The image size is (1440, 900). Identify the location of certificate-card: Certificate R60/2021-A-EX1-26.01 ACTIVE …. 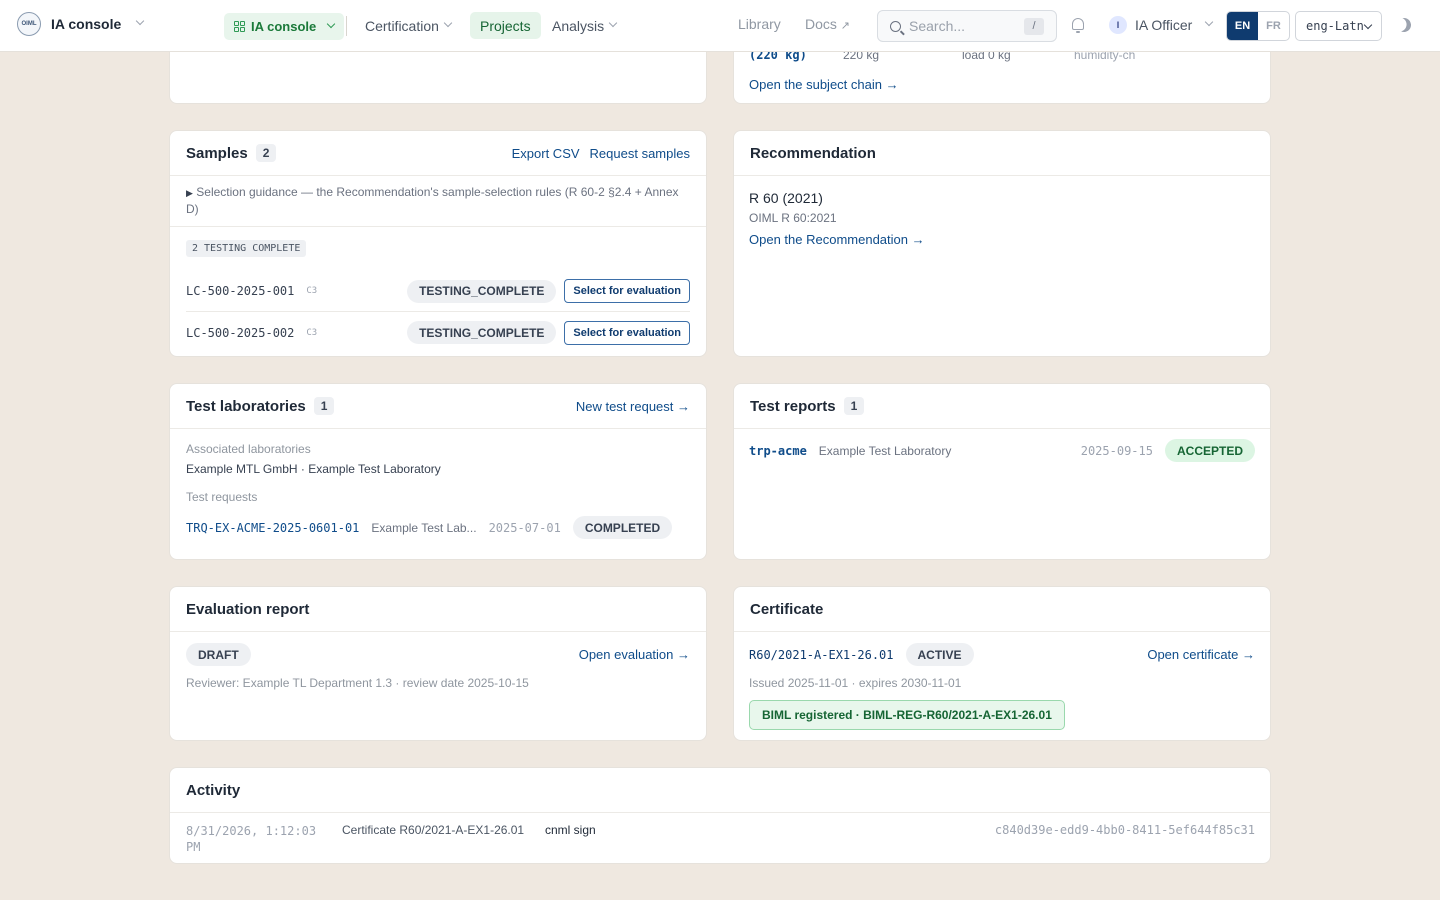
(1002, 663).